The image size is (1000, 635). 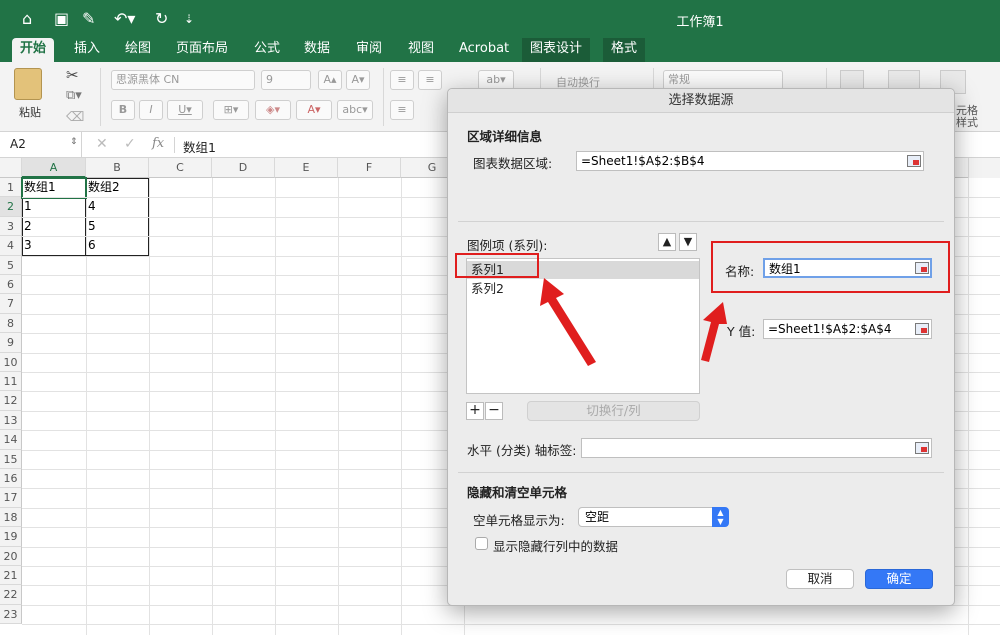 I want to click on row-header: 20, so click(x=11, y=556).